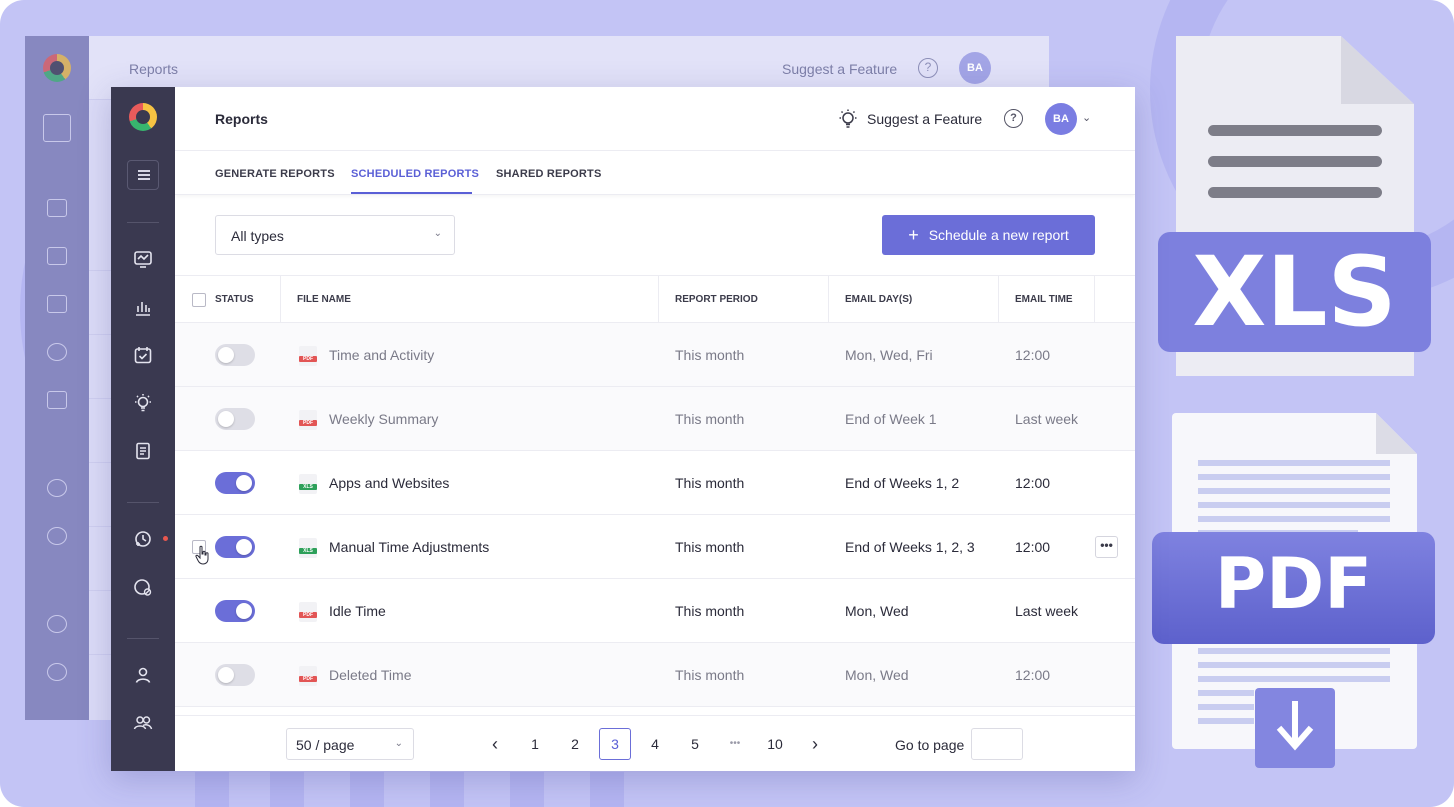 The image size is (1454, 807). Describe the element at coordinates (925, 119) in the screenshot. I see `suggest-feature-label: Suggest a Feature` at that location.